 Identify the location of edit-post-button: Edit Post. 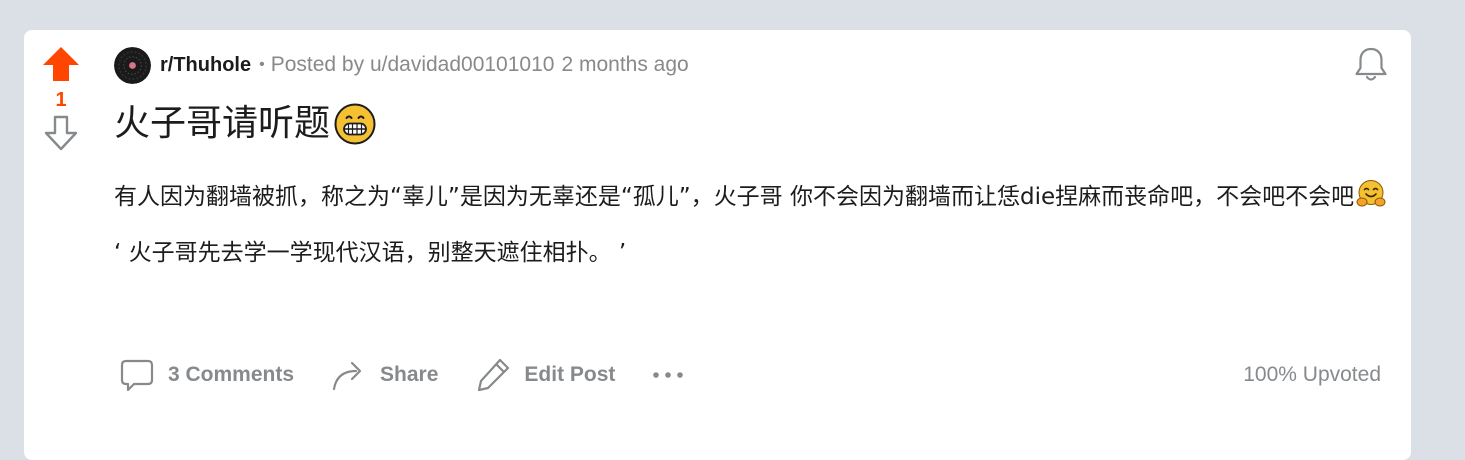
(544, 375).